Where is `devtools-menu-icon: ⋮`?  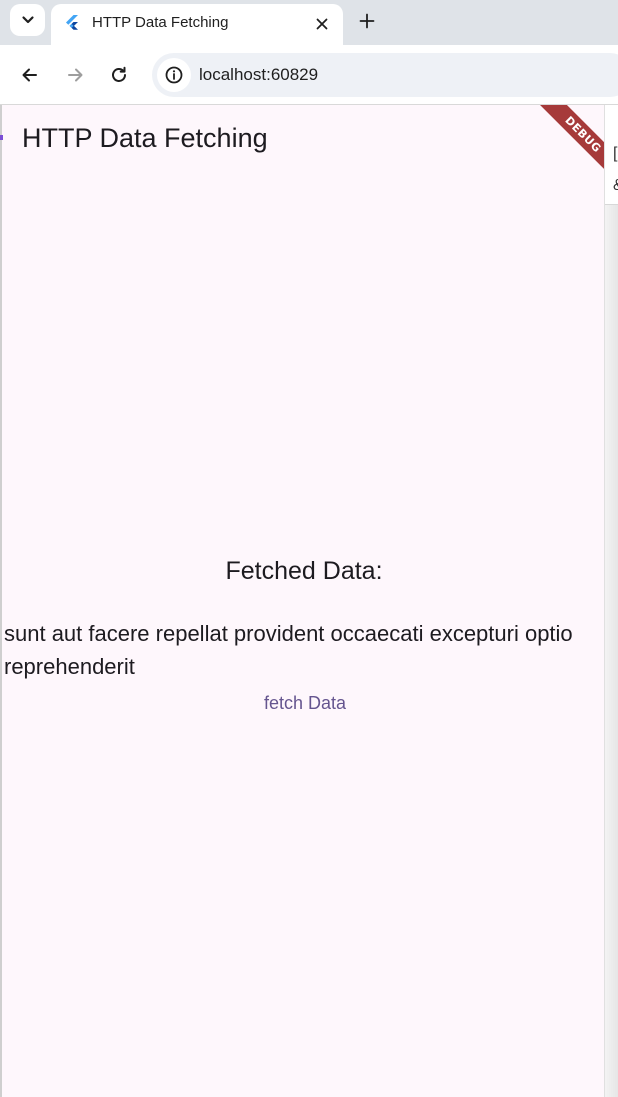
devtools-menu-icon: ⋮ is located at coordinates (615, 119).